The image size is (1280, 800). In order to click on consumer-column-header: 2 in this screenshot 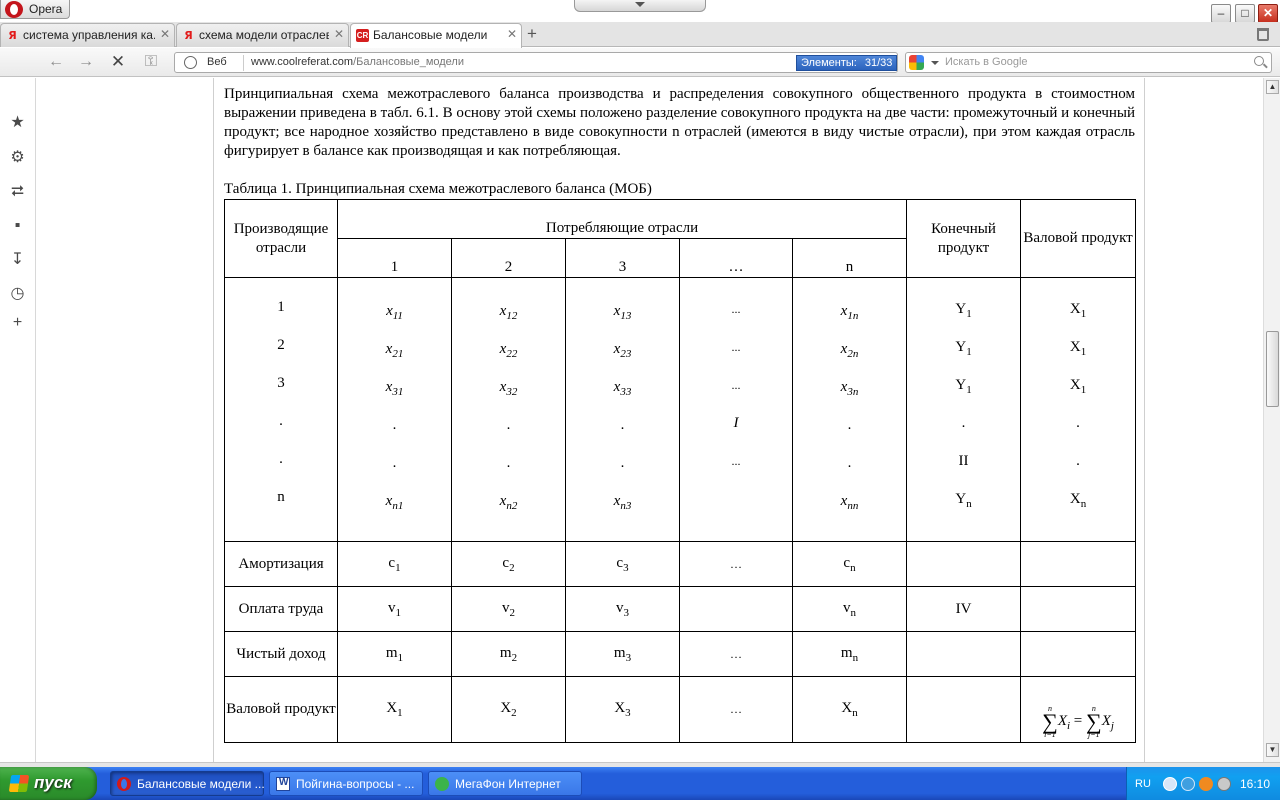, I will do `click(508, 258)`.